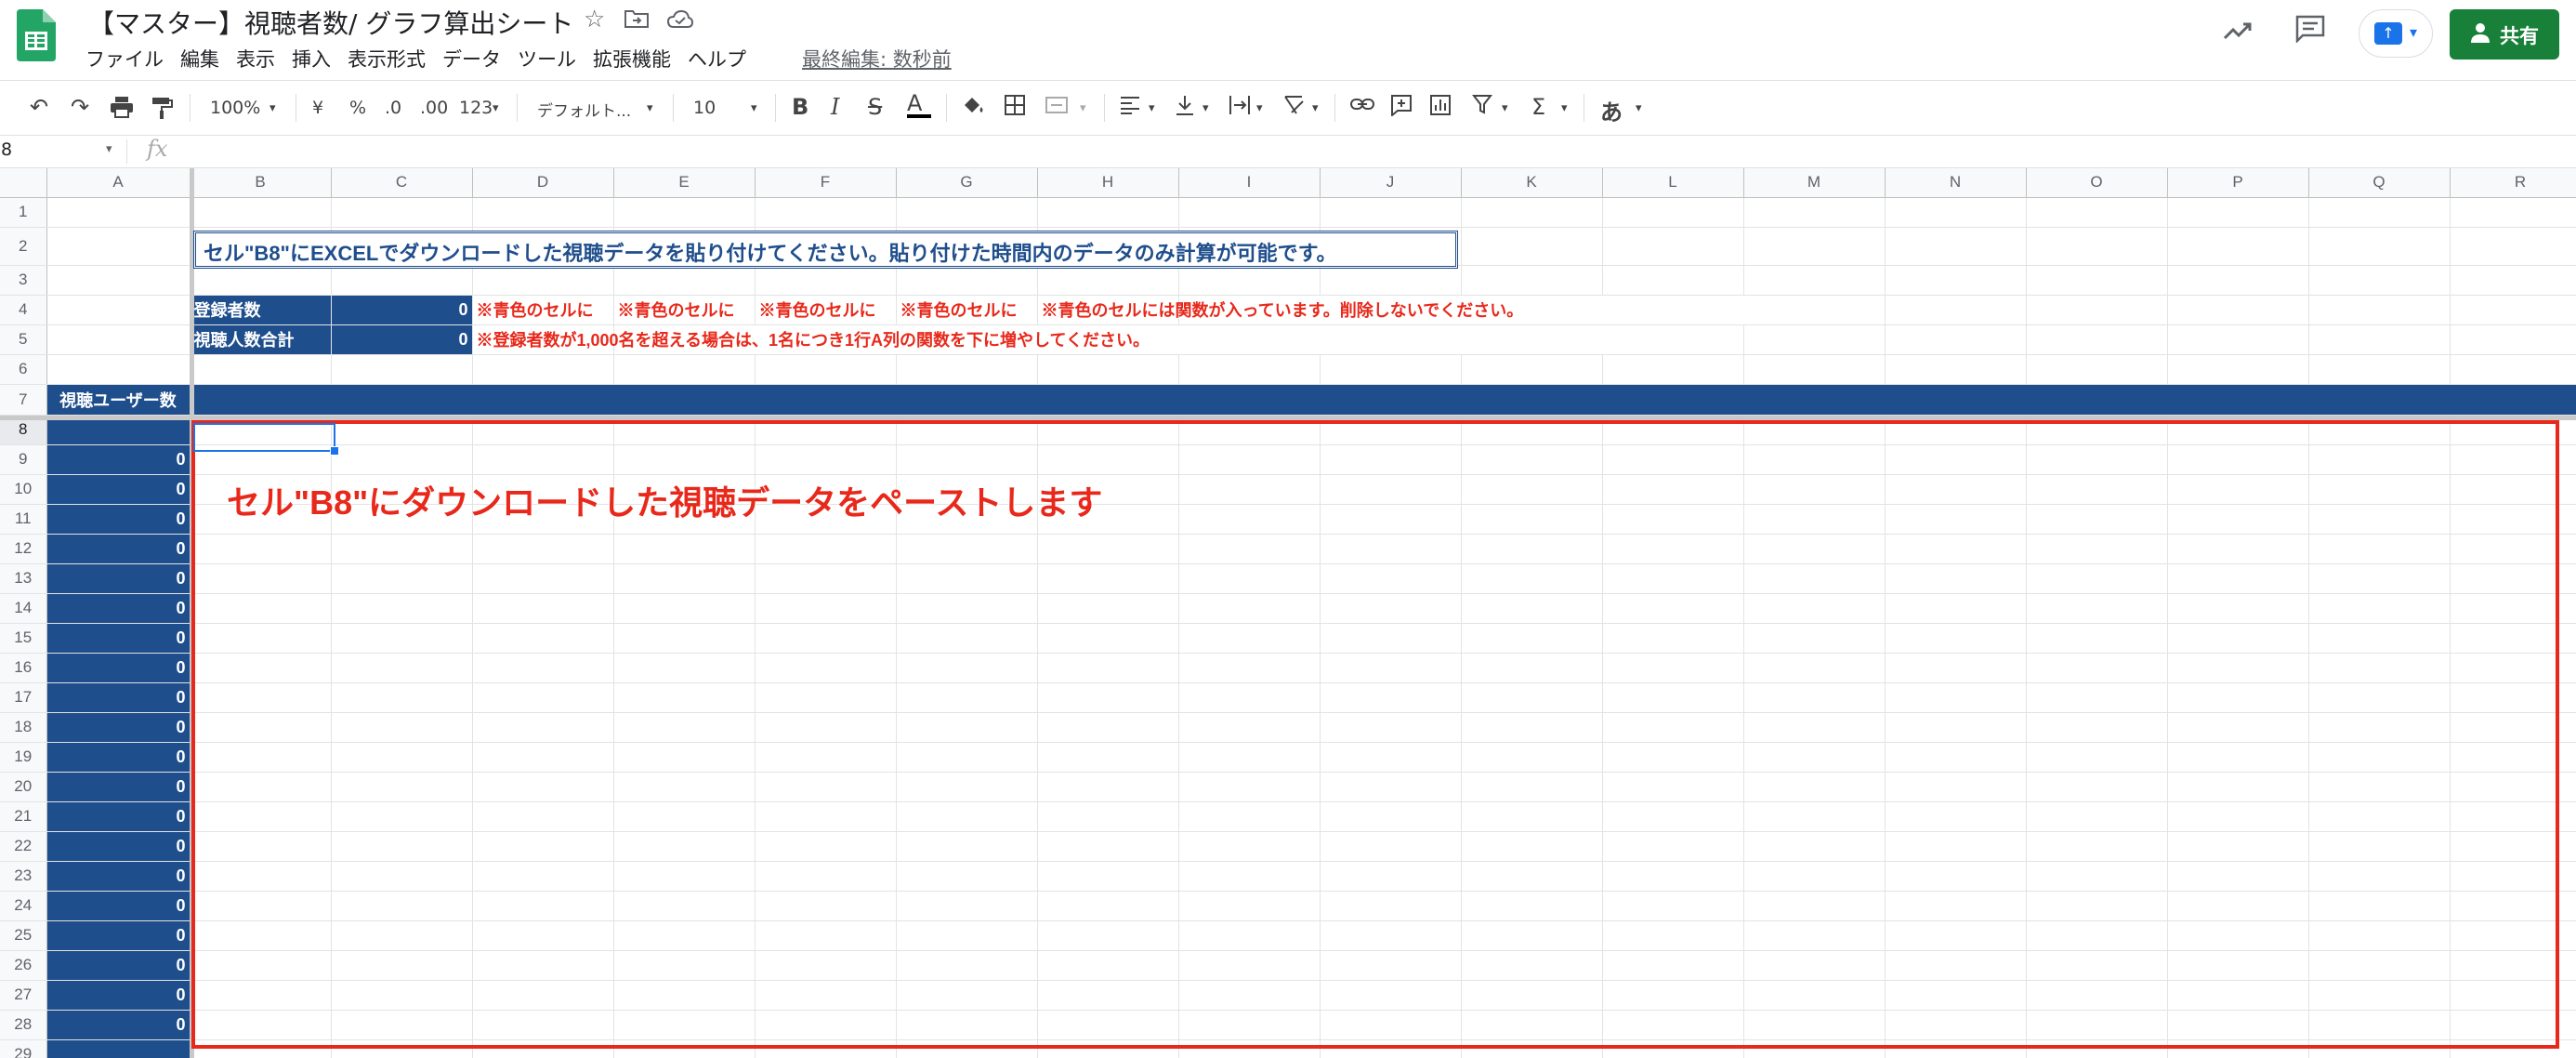  I want to click on cell-d4: ※青色のセルに, so click(543, 310).